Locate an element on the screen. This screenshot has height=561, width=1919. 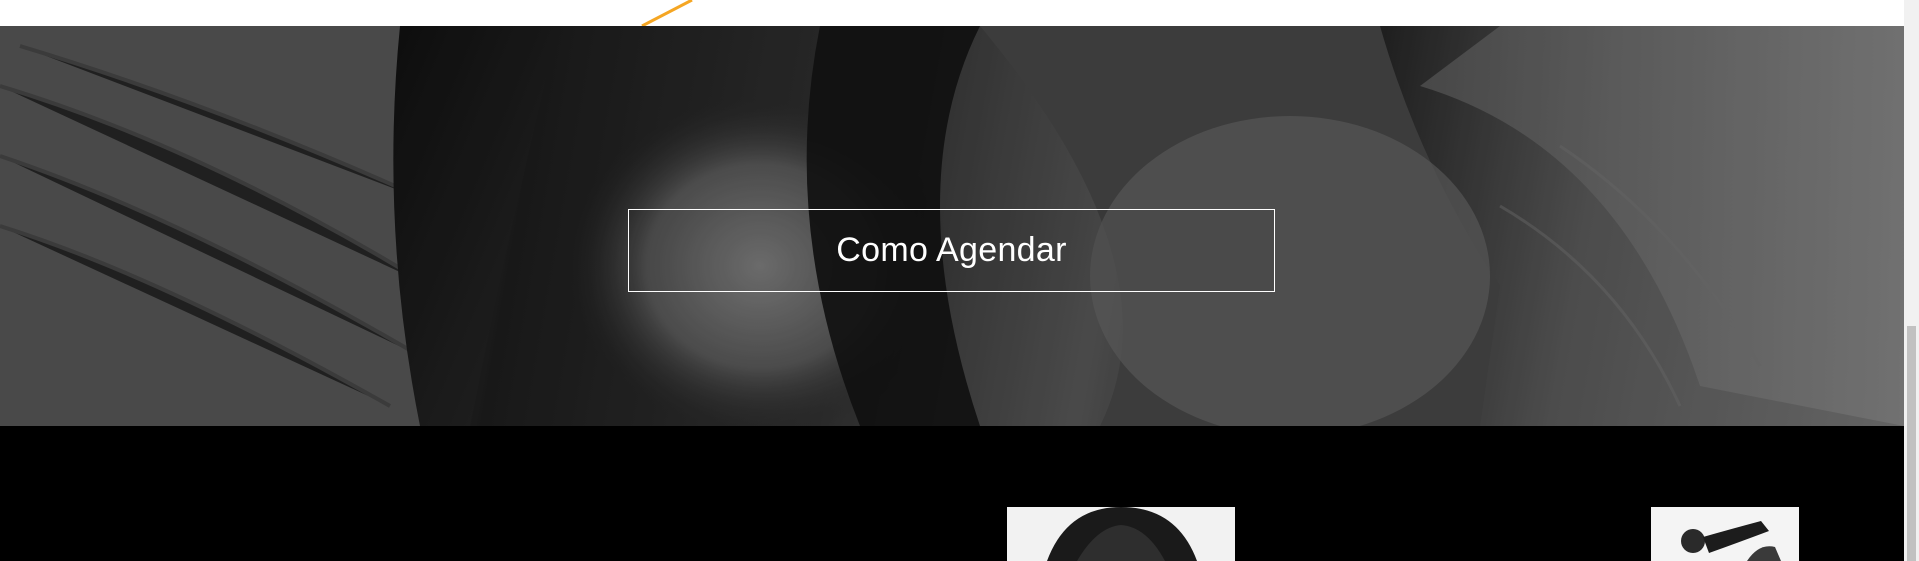
como-agendar-button: Como Agendar is located at coordinates (951, 250).